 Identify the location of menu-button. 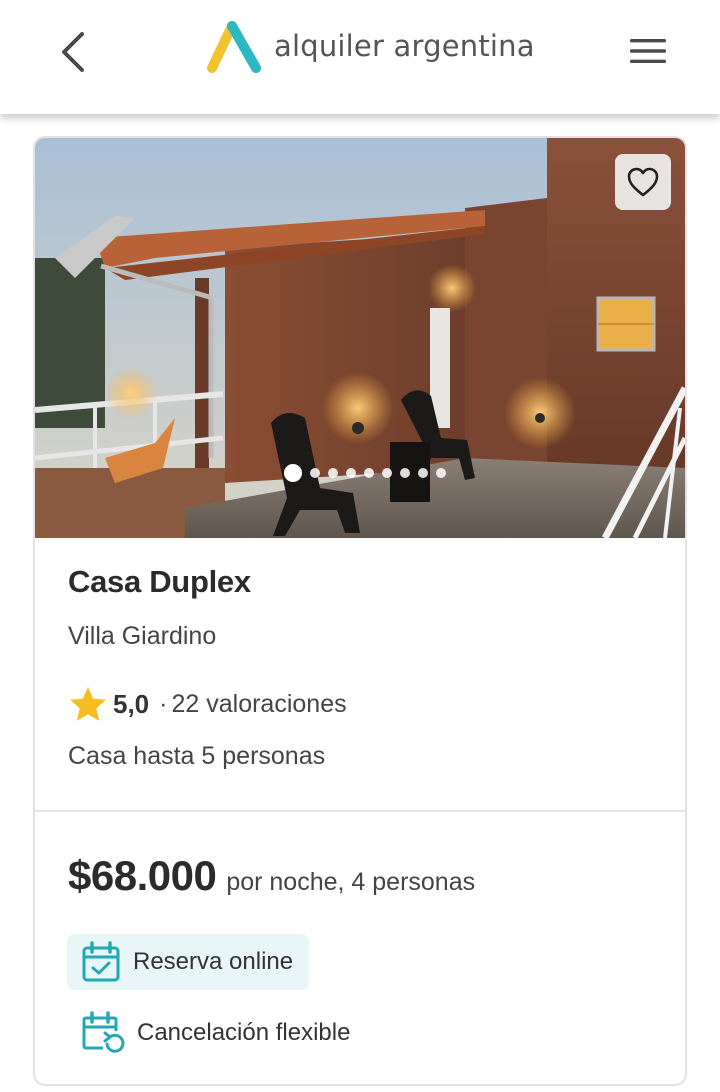
(648, 51).